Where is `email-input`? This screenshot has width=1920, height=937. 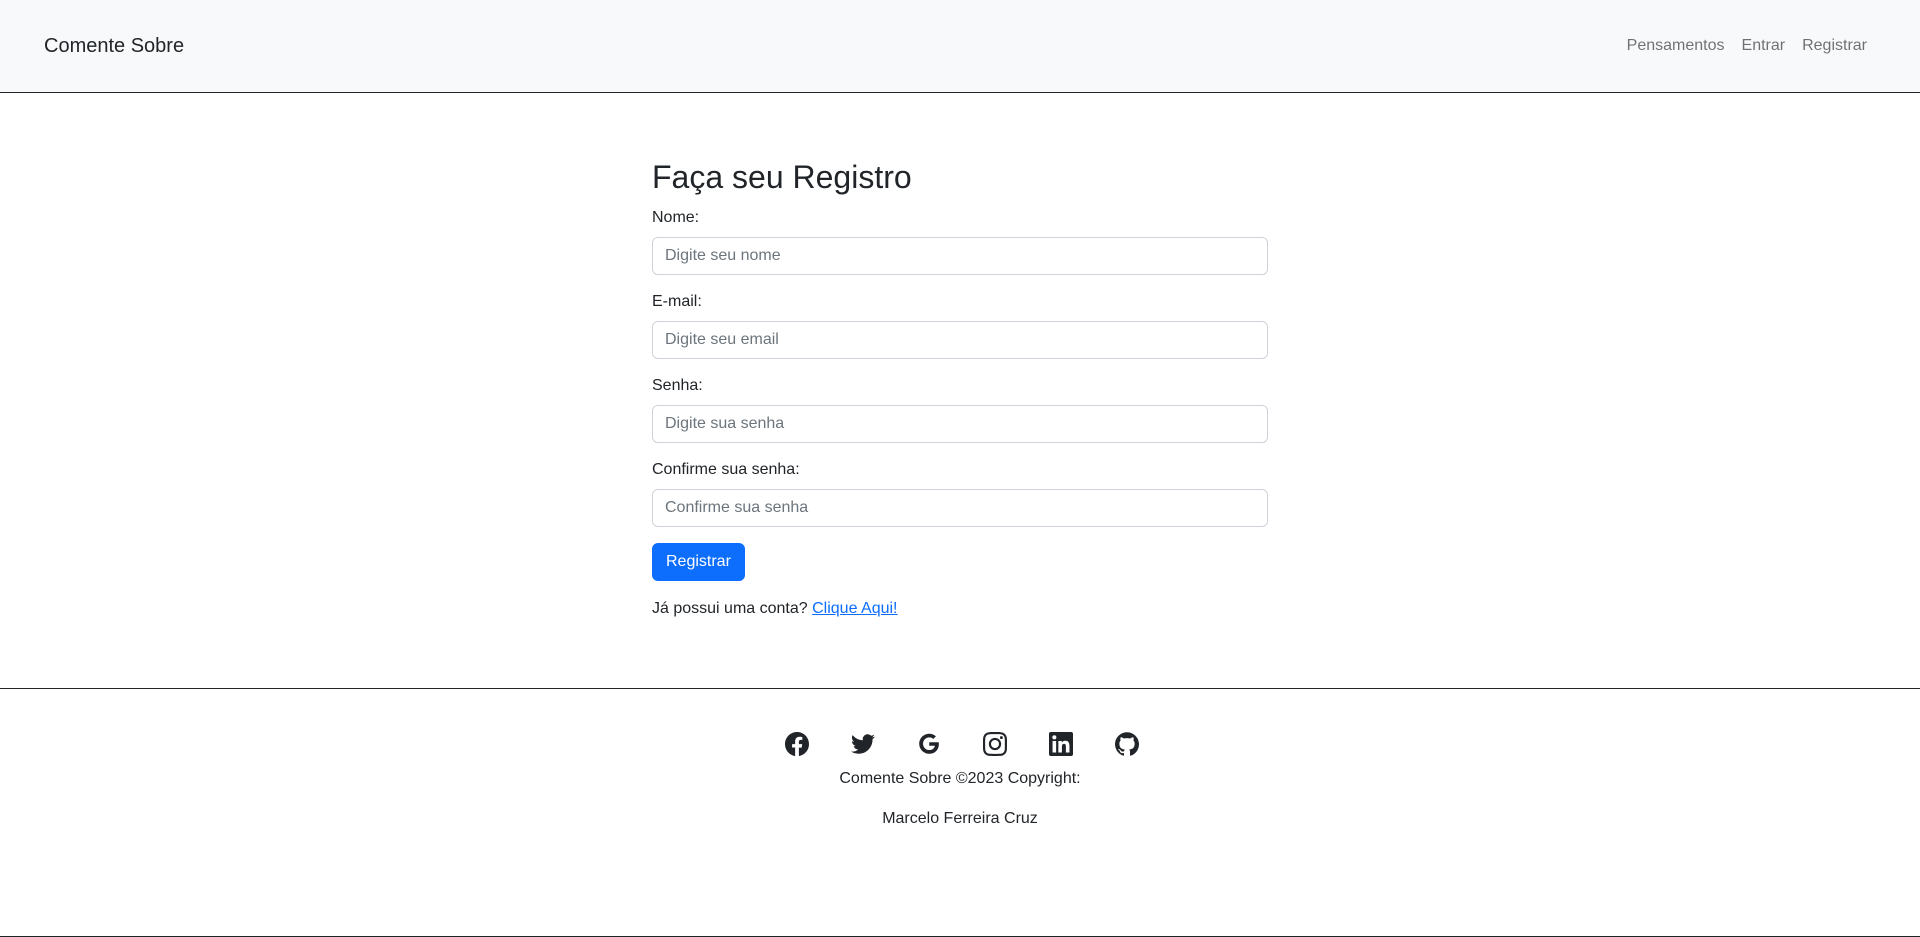
email-input is located at coordinates (960, 340).